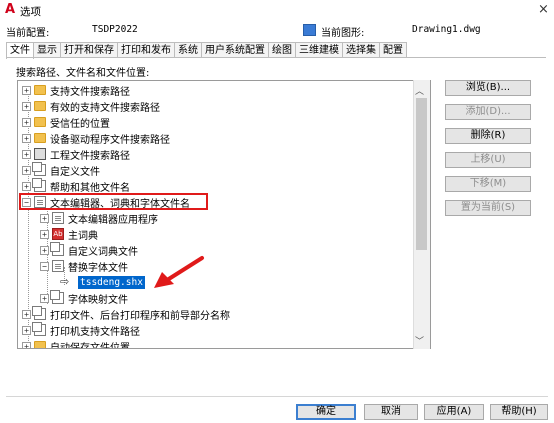 The image size is (554, 423). What do you see at coordinates (99, 218) in the screenshot?
I see `tree-item: + 文本编辑器应用程序` at bounding box center [99, 218].